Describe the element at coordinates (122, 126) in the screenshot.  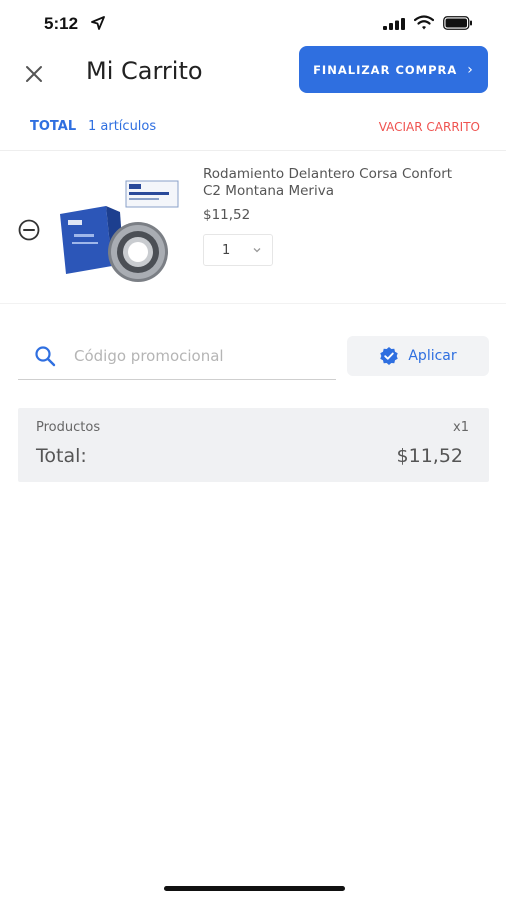
I see `item-count: 1 artículos` at that location.